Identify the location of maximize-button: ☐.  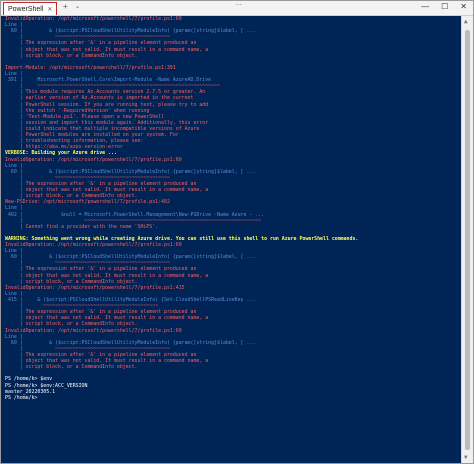
(444, 6).